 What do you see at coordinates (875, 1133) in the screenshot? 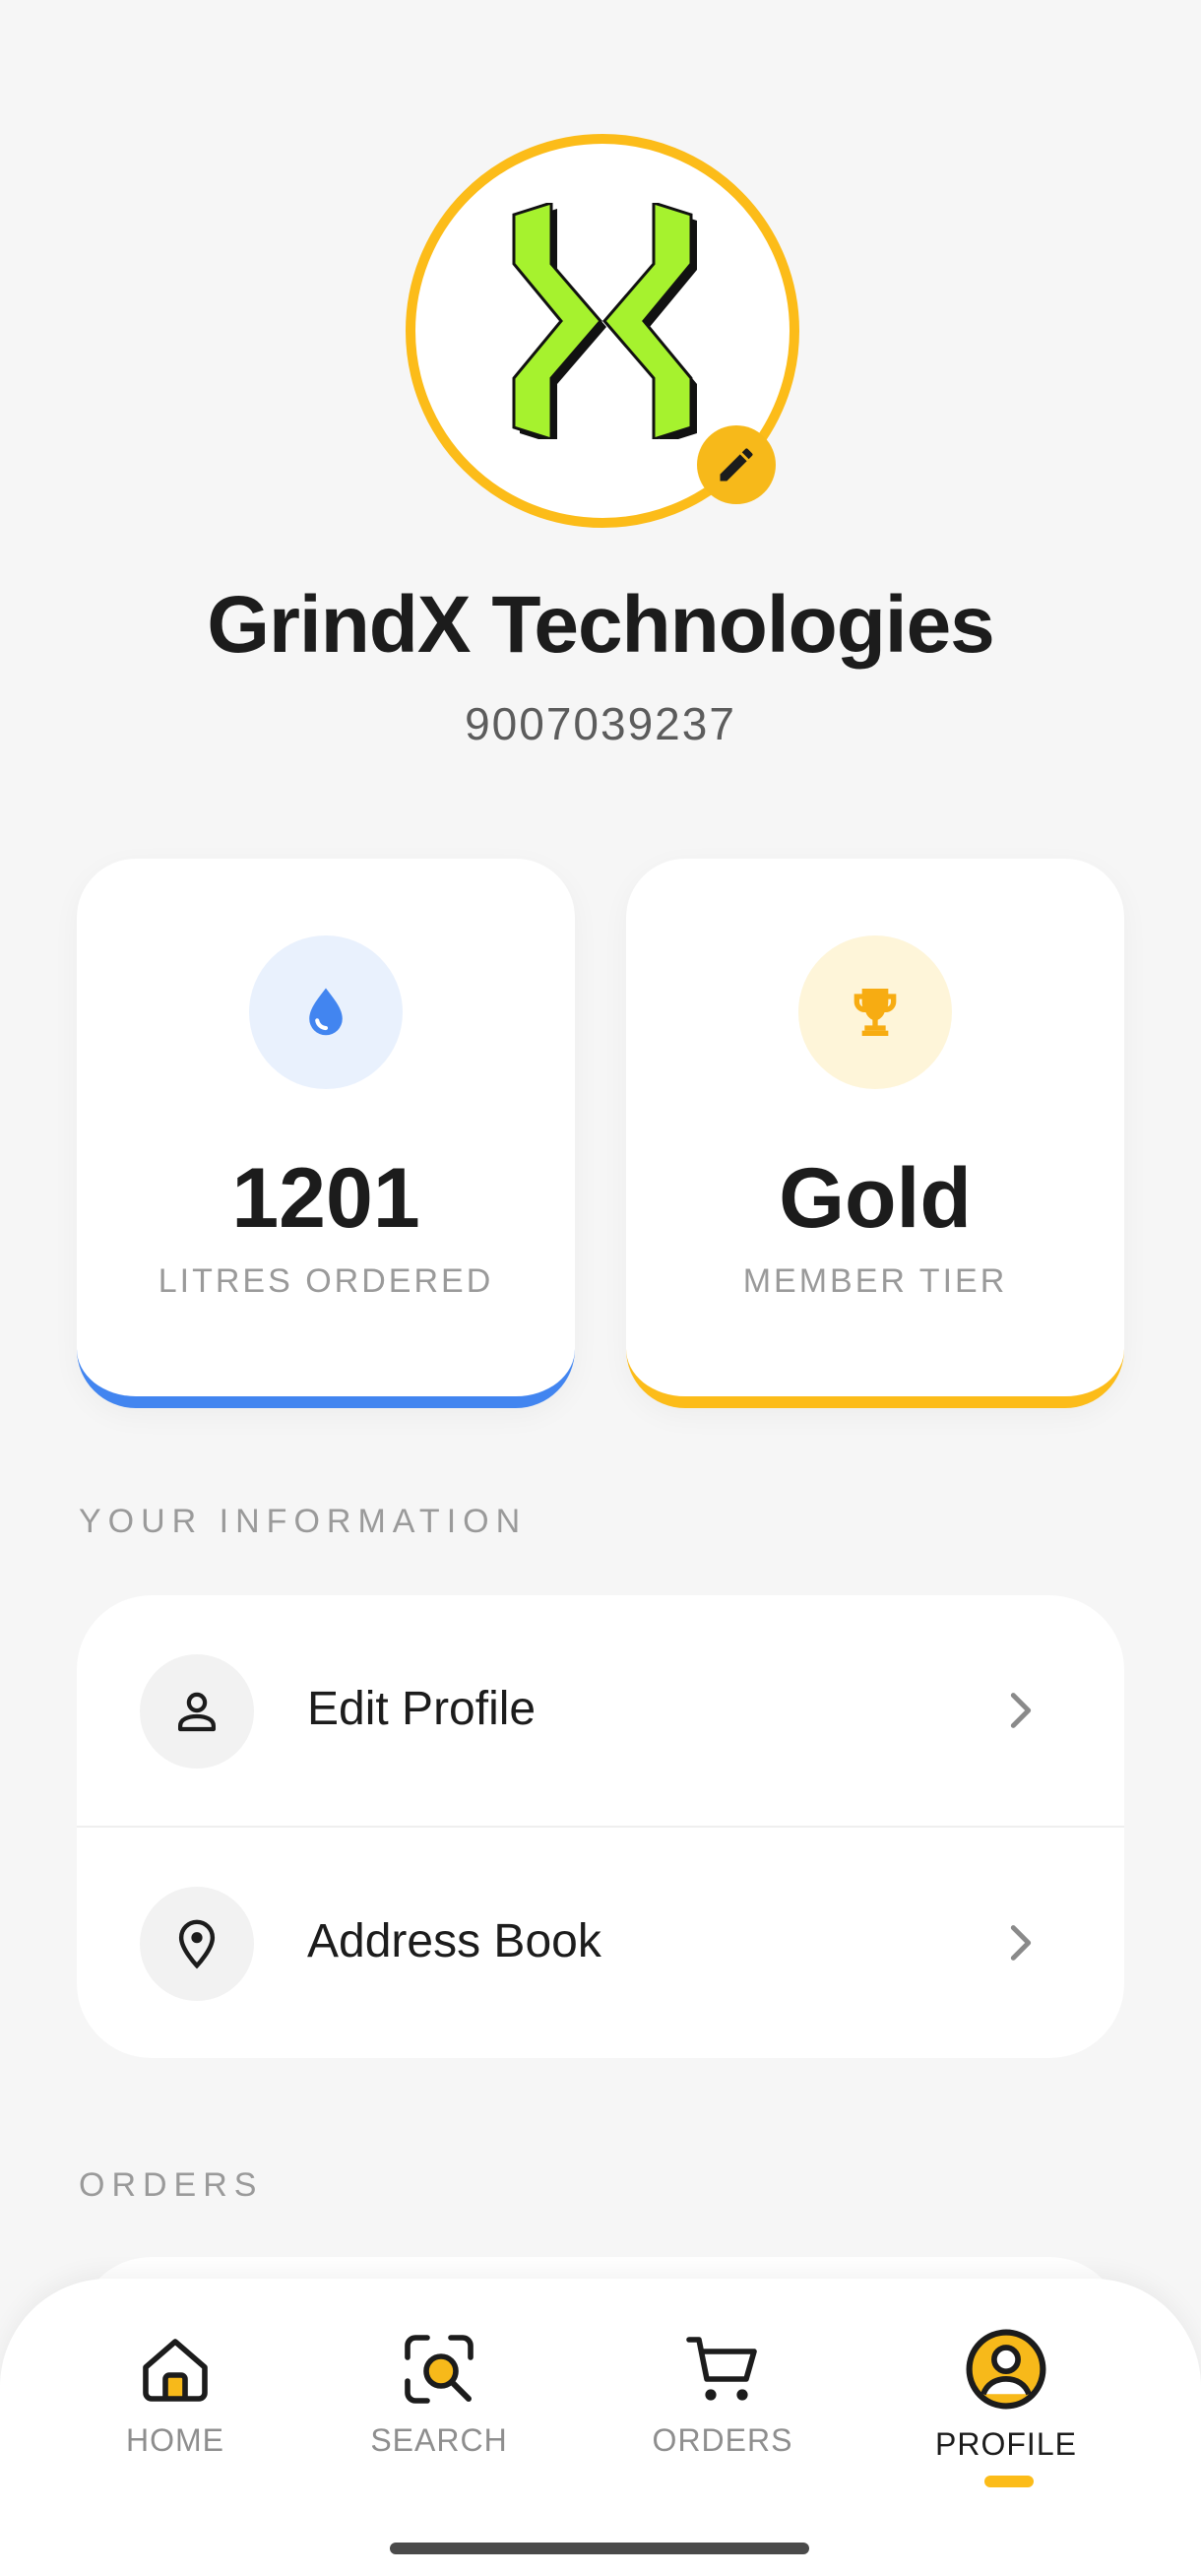
I see `member-tier-card: Gold MEMBER TIER` at bounding box center [875, 1133].